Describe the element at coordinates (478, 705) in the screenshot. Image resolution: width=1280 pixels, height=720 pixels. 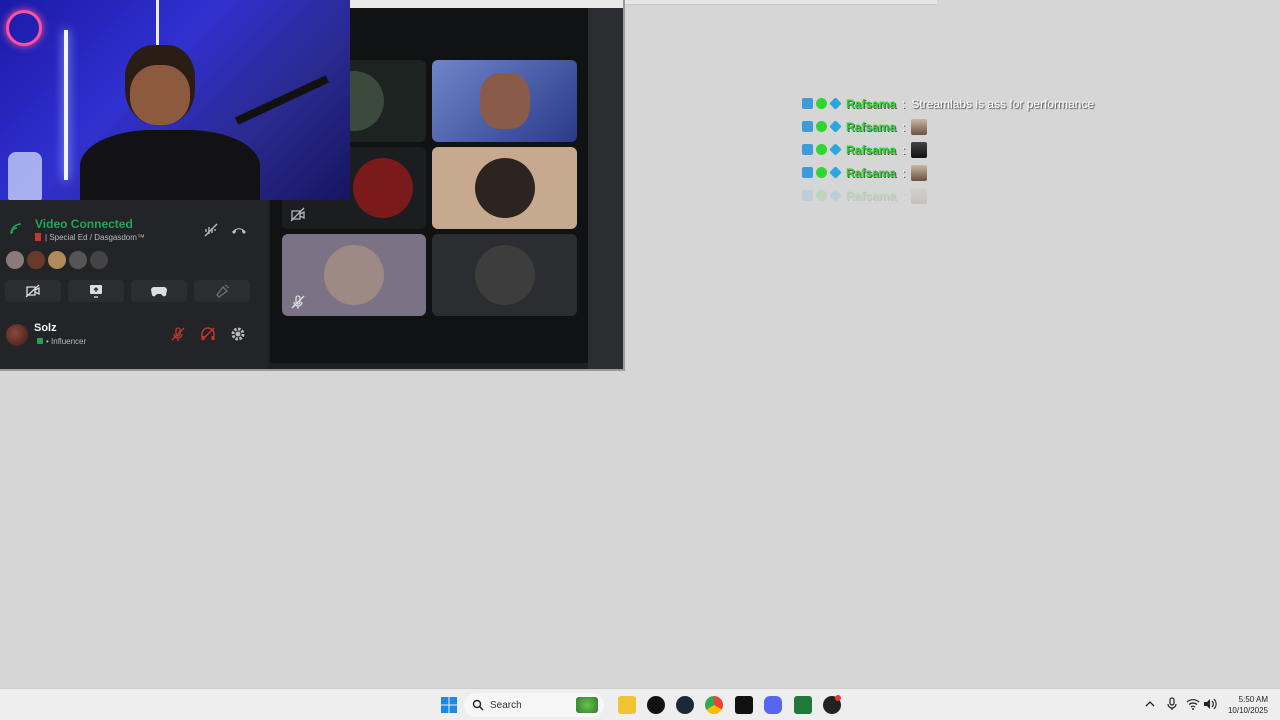
I see `search-icon` at that location.